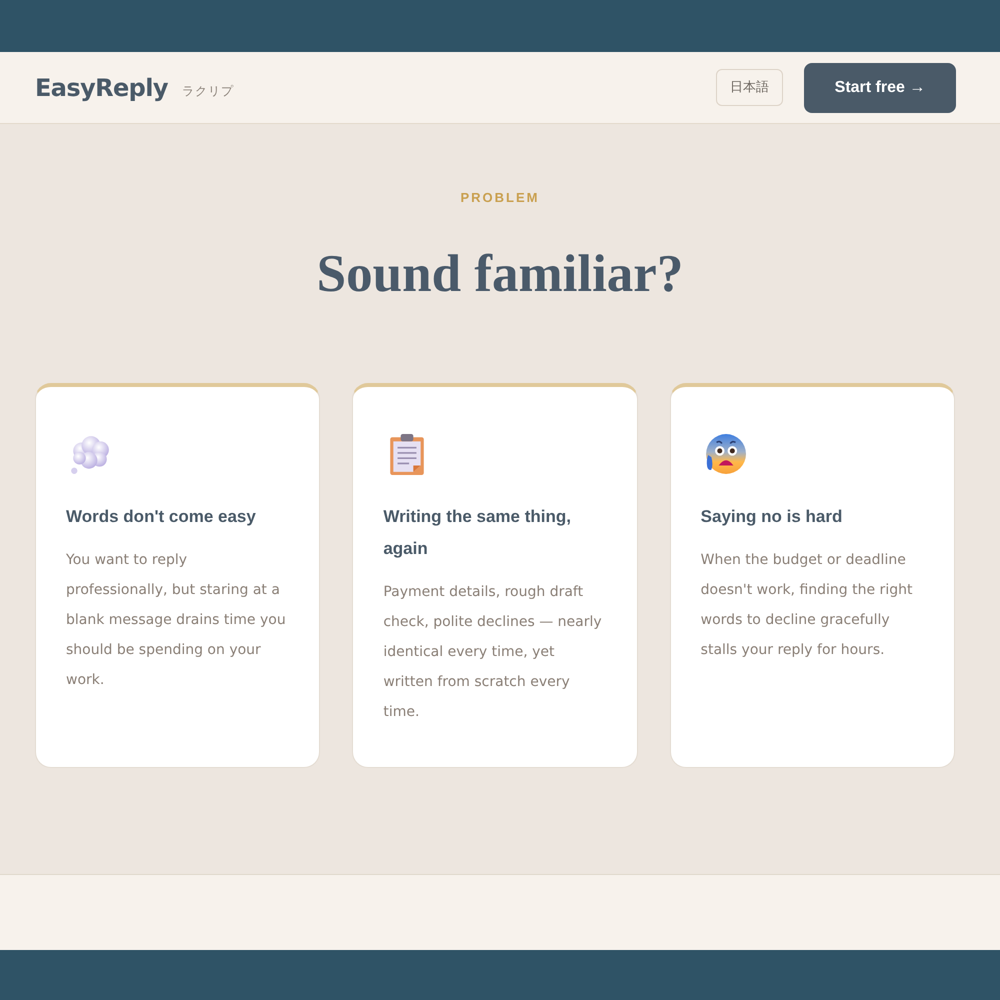 The height and width of the screenshot is (1000, 1000). What do you see at coordinates (500, 274) in the screenshot?
I see `section-heading: Sound familiar?` at bounding box center [500, 274].